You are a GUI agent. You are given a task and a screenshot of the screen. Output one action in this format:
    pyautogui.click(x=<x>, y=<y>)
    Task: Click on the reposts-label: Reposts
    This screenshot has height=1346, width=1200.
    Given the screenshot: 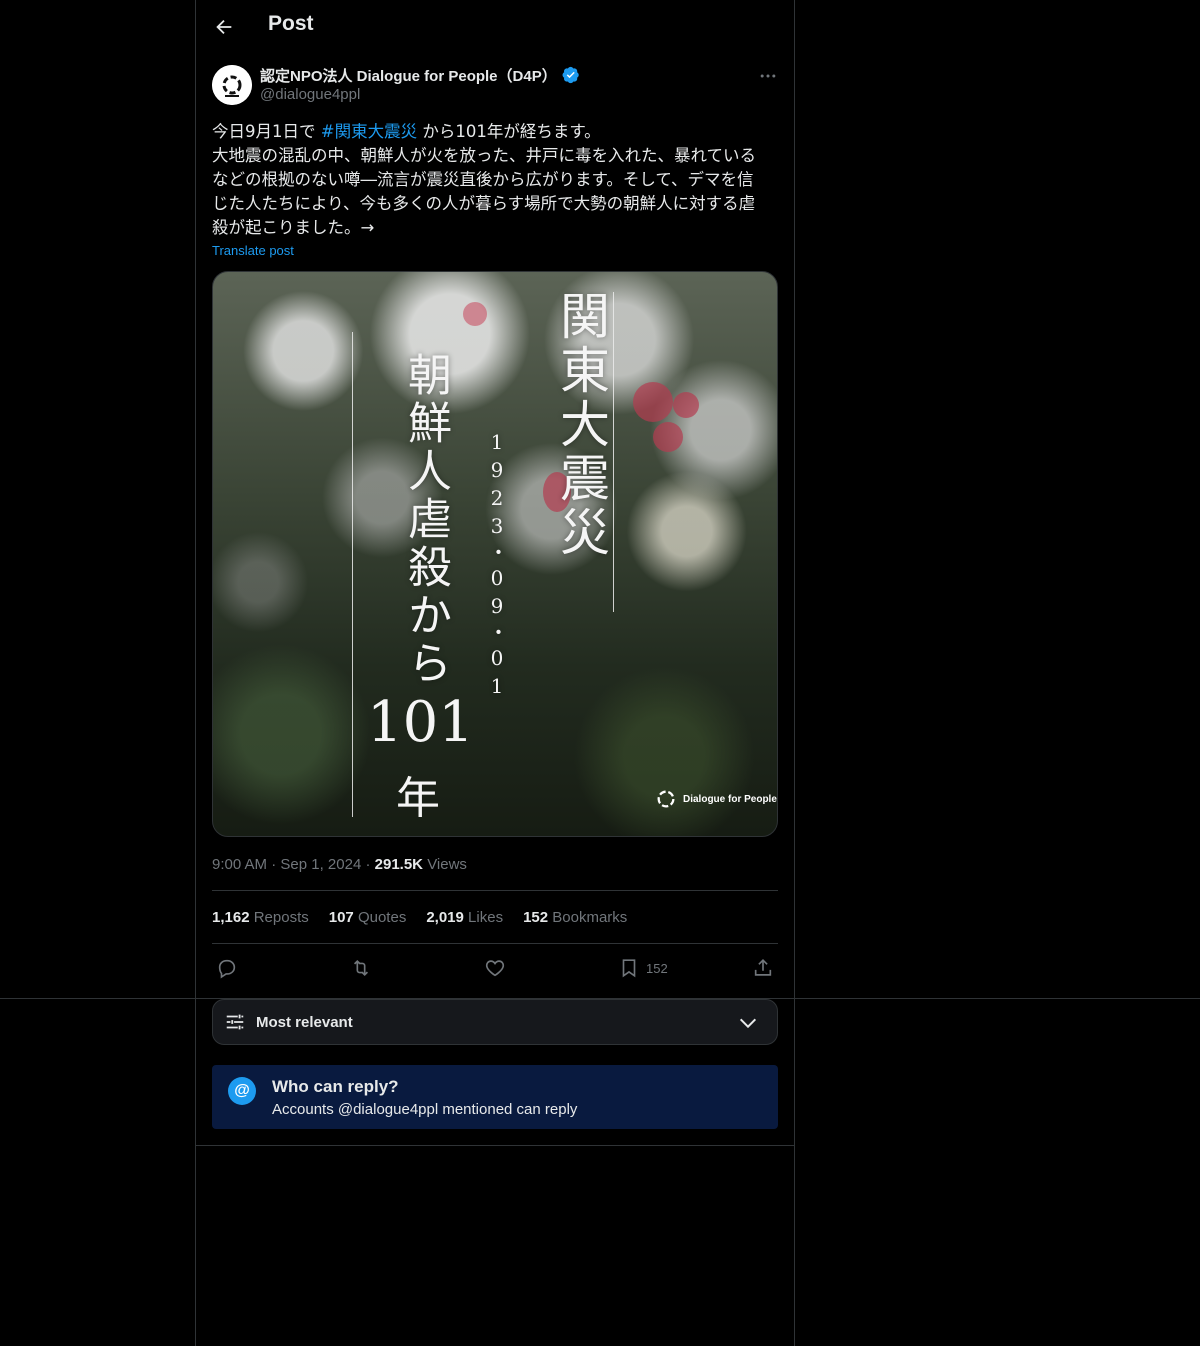 What is the action you would take?
    pyautogui.click(x=281, y=917)
    